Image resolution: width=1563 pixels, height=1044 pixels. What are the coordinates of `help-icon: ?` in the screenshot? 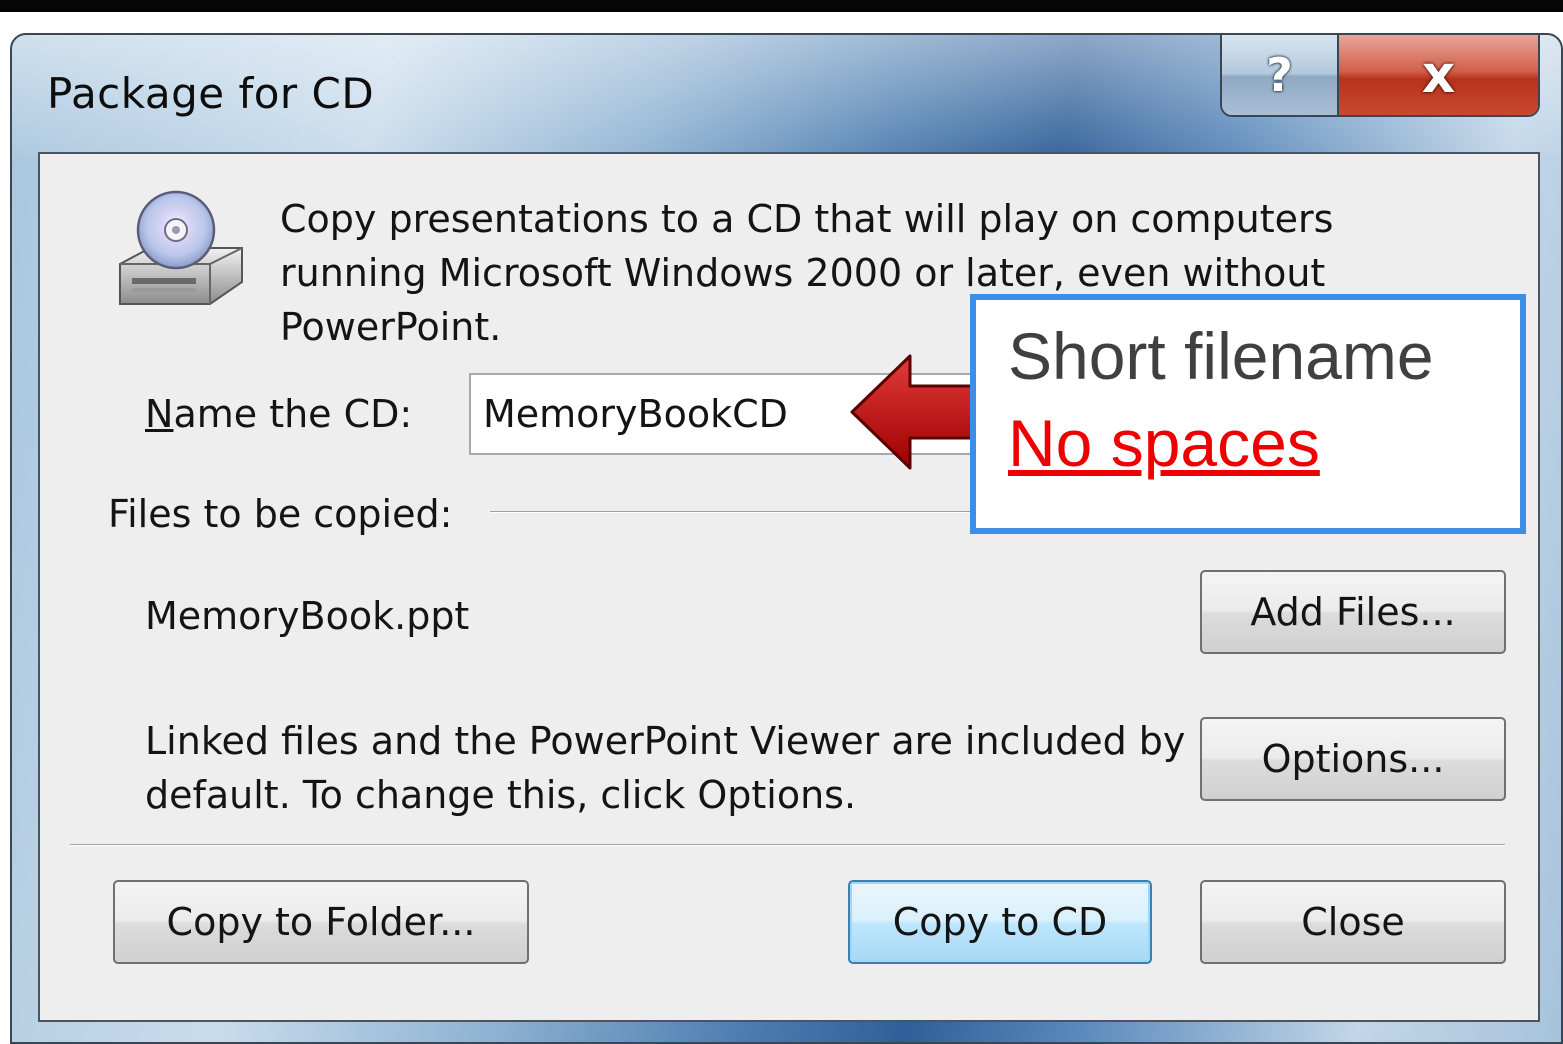 It's located at (1279, 75).